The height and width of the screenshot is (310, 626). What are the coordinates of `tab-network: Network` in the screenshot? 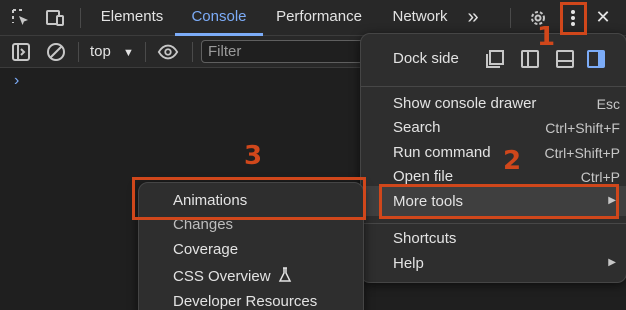 It's located at (420, 18).